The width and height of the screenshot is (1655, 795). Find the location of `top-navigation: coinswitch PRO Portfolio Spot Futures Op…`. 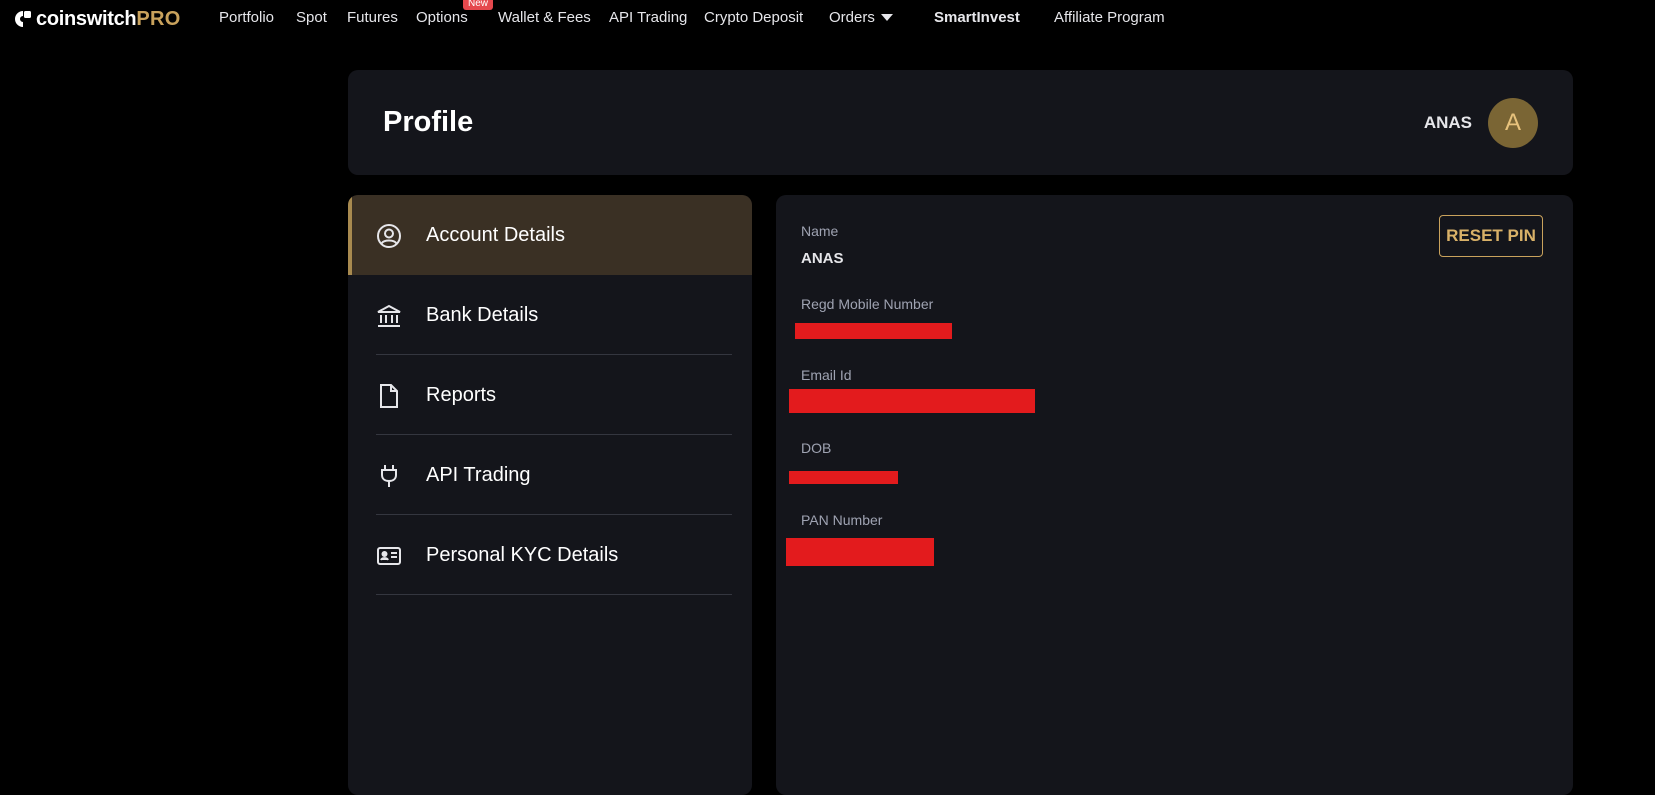

top-navigation: coinswitch PRO Portfolio Spot Futures Op… is located at coordinates (827, 19).